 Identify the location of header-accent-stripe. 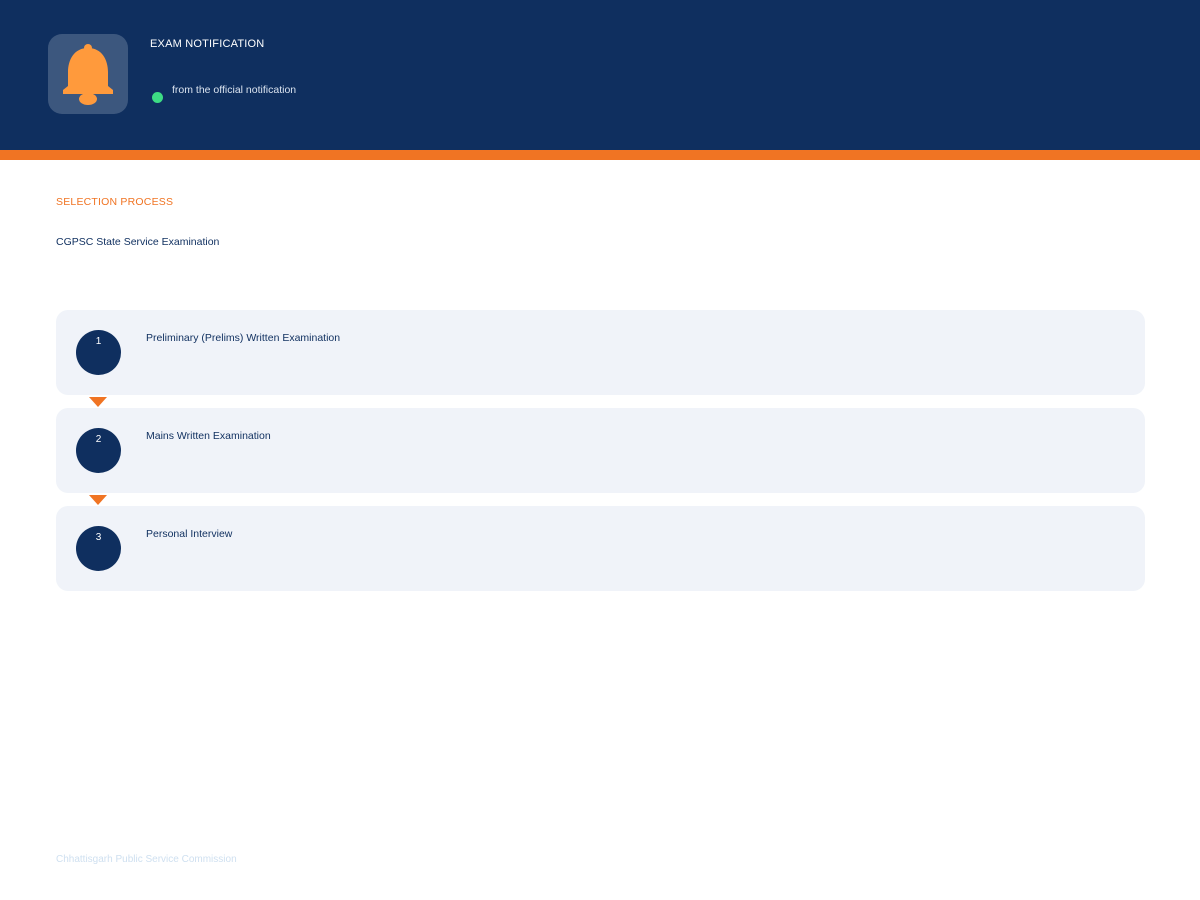
(600, 155).